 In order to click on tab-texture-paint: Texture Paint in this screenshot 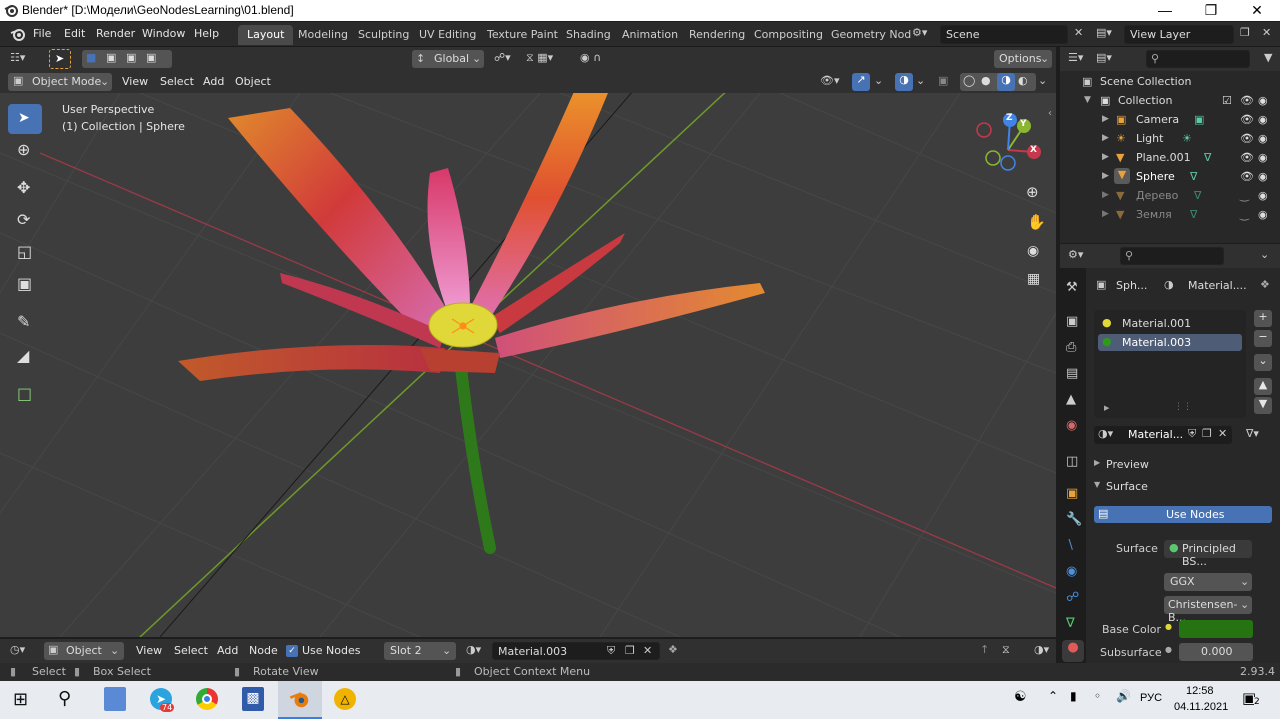, I will do `click(522, 35)`.